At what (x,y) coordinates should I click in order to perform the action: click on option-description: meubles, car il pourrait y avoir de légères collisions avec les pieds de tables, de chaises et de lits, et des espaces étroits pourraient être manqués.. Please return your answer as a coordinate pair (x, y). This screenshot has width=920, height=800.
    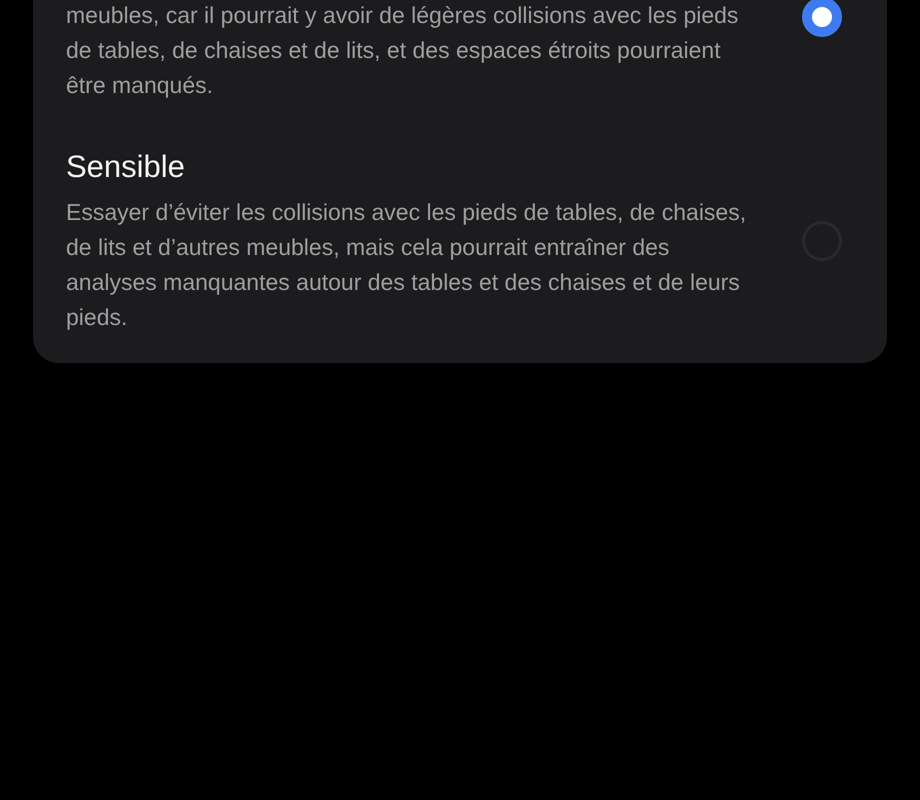
    Looking at the image, I should click on (403, 50).